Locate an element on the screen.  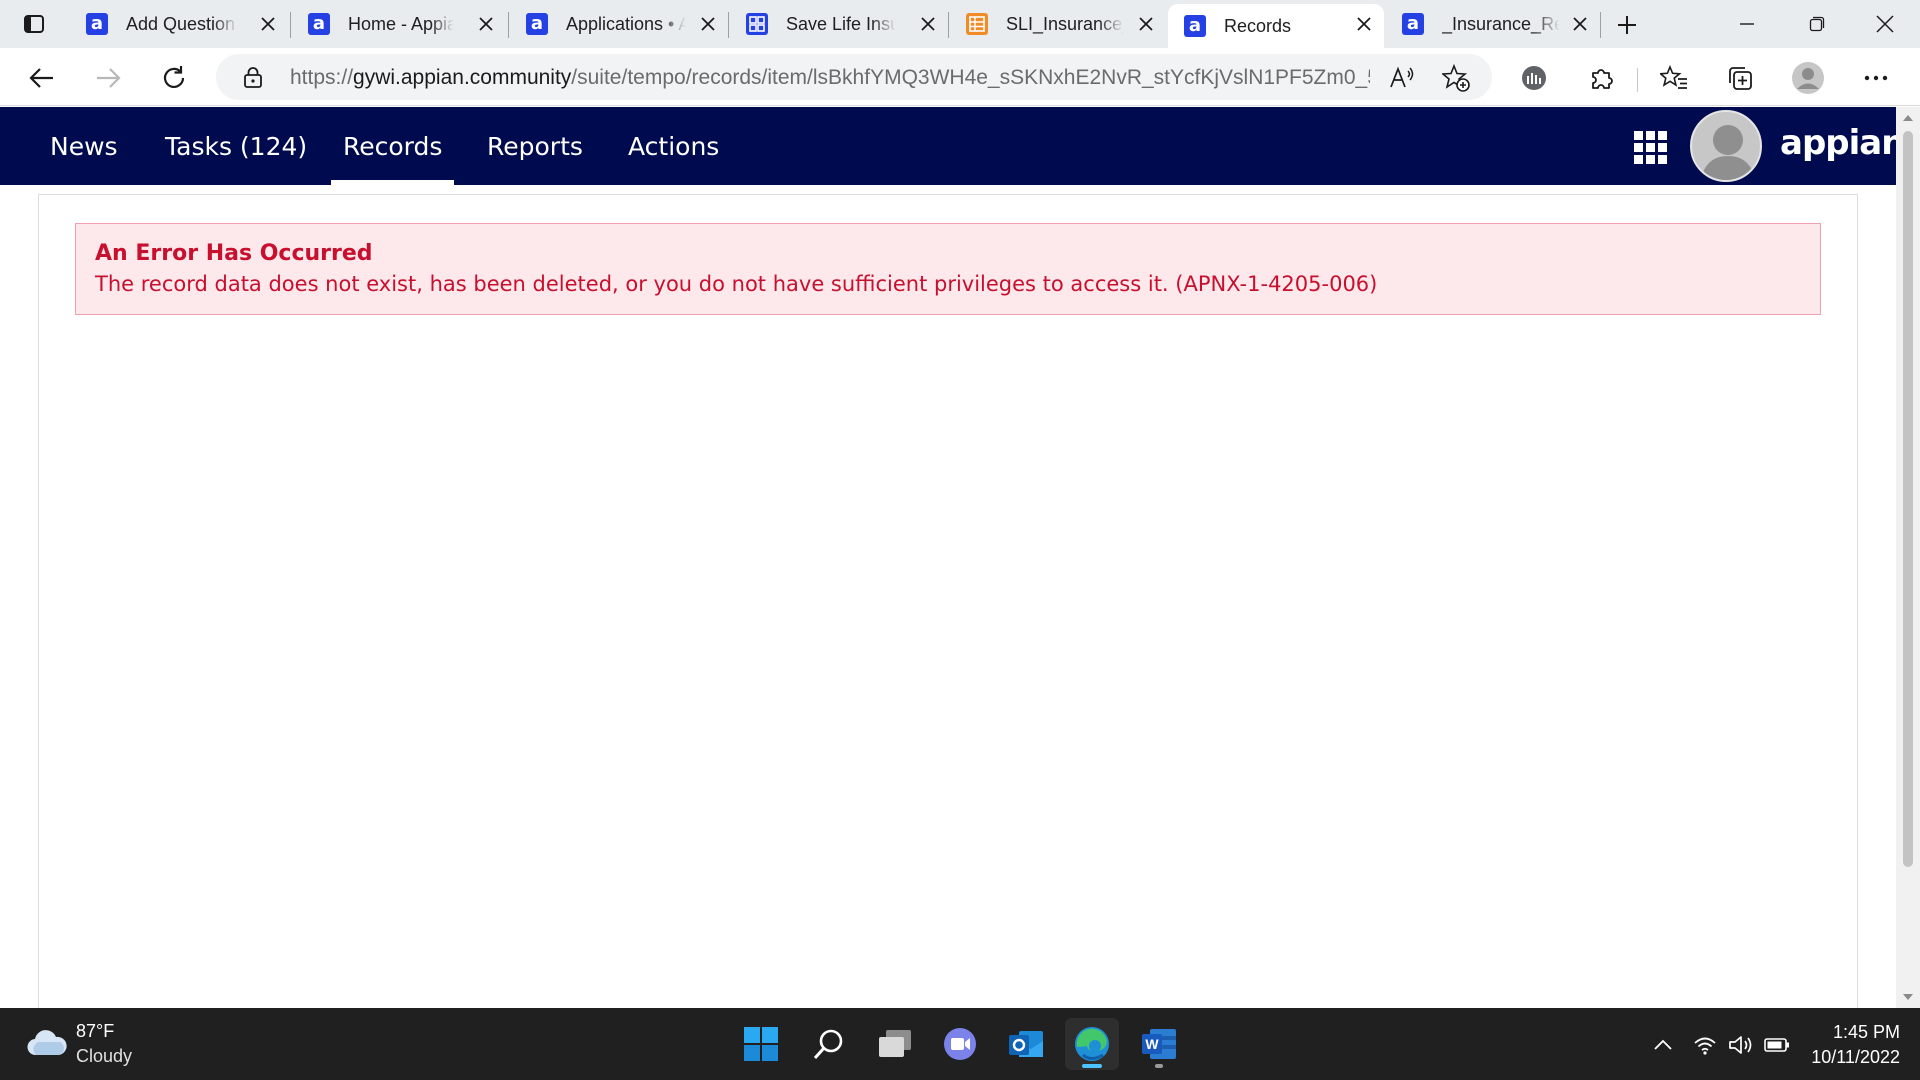
clock-time: 1:45 PM is located at coordinates (1860, 1032).